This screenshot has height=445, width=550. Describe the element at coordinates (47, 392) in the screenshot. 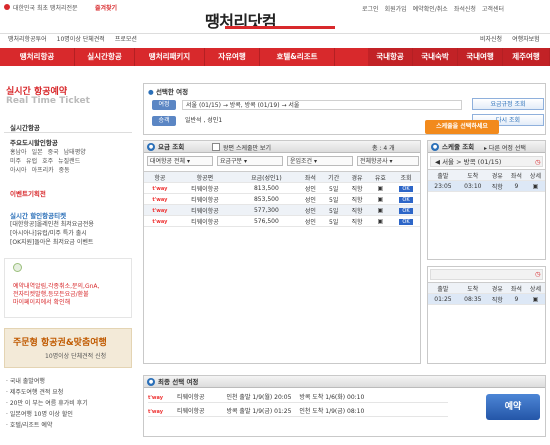

I see `bottom-link-1: · 제주도여행 견적 요청` at that location.